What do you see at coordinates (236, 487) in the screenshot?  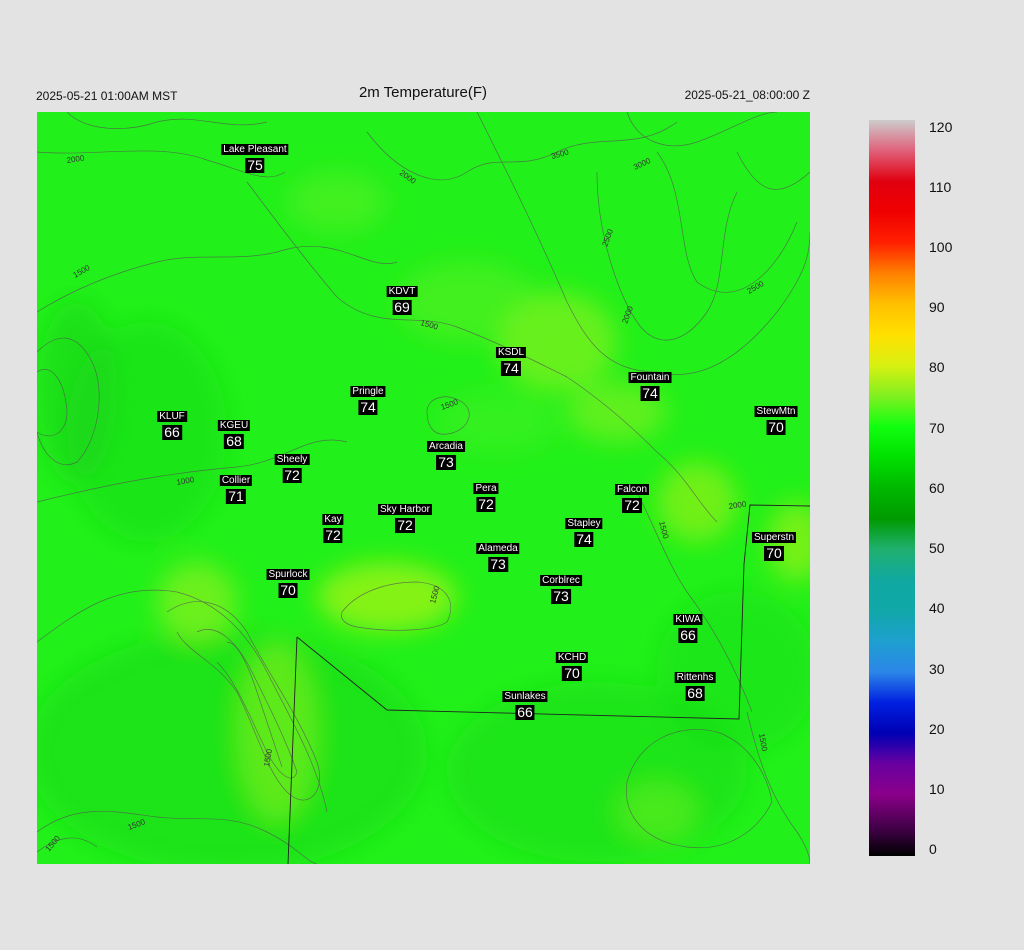 I see `station-collier: Collier 71` at bounding box center [236, 487].